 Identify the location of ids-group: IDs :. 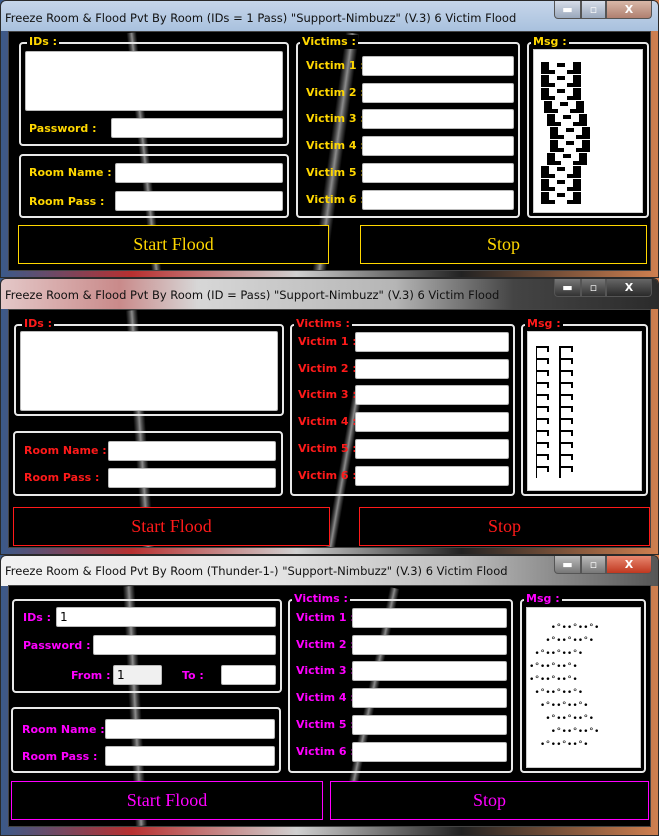
(149, 366).